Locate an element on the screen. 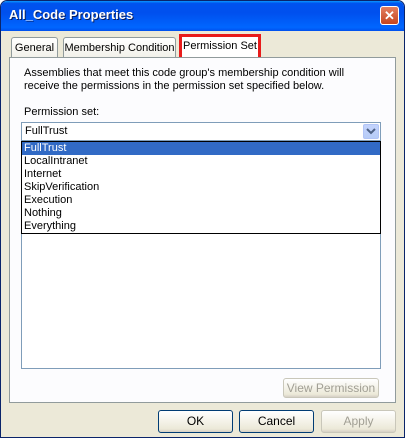 The image size is (405, 438). close-icon: ✕ is located at coordinates (389, 15).